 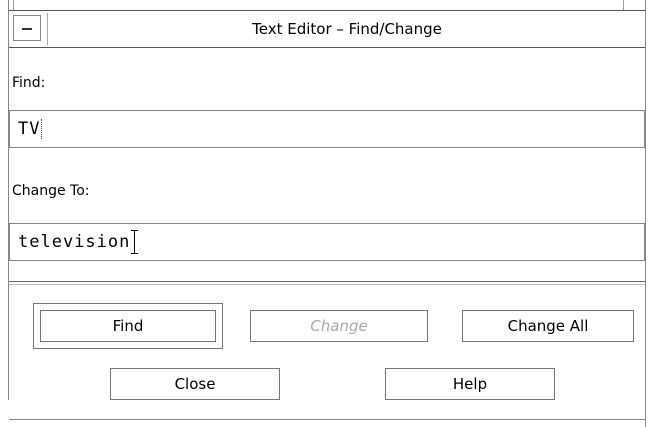 I want to click on separator, so click(x=327, y=281).